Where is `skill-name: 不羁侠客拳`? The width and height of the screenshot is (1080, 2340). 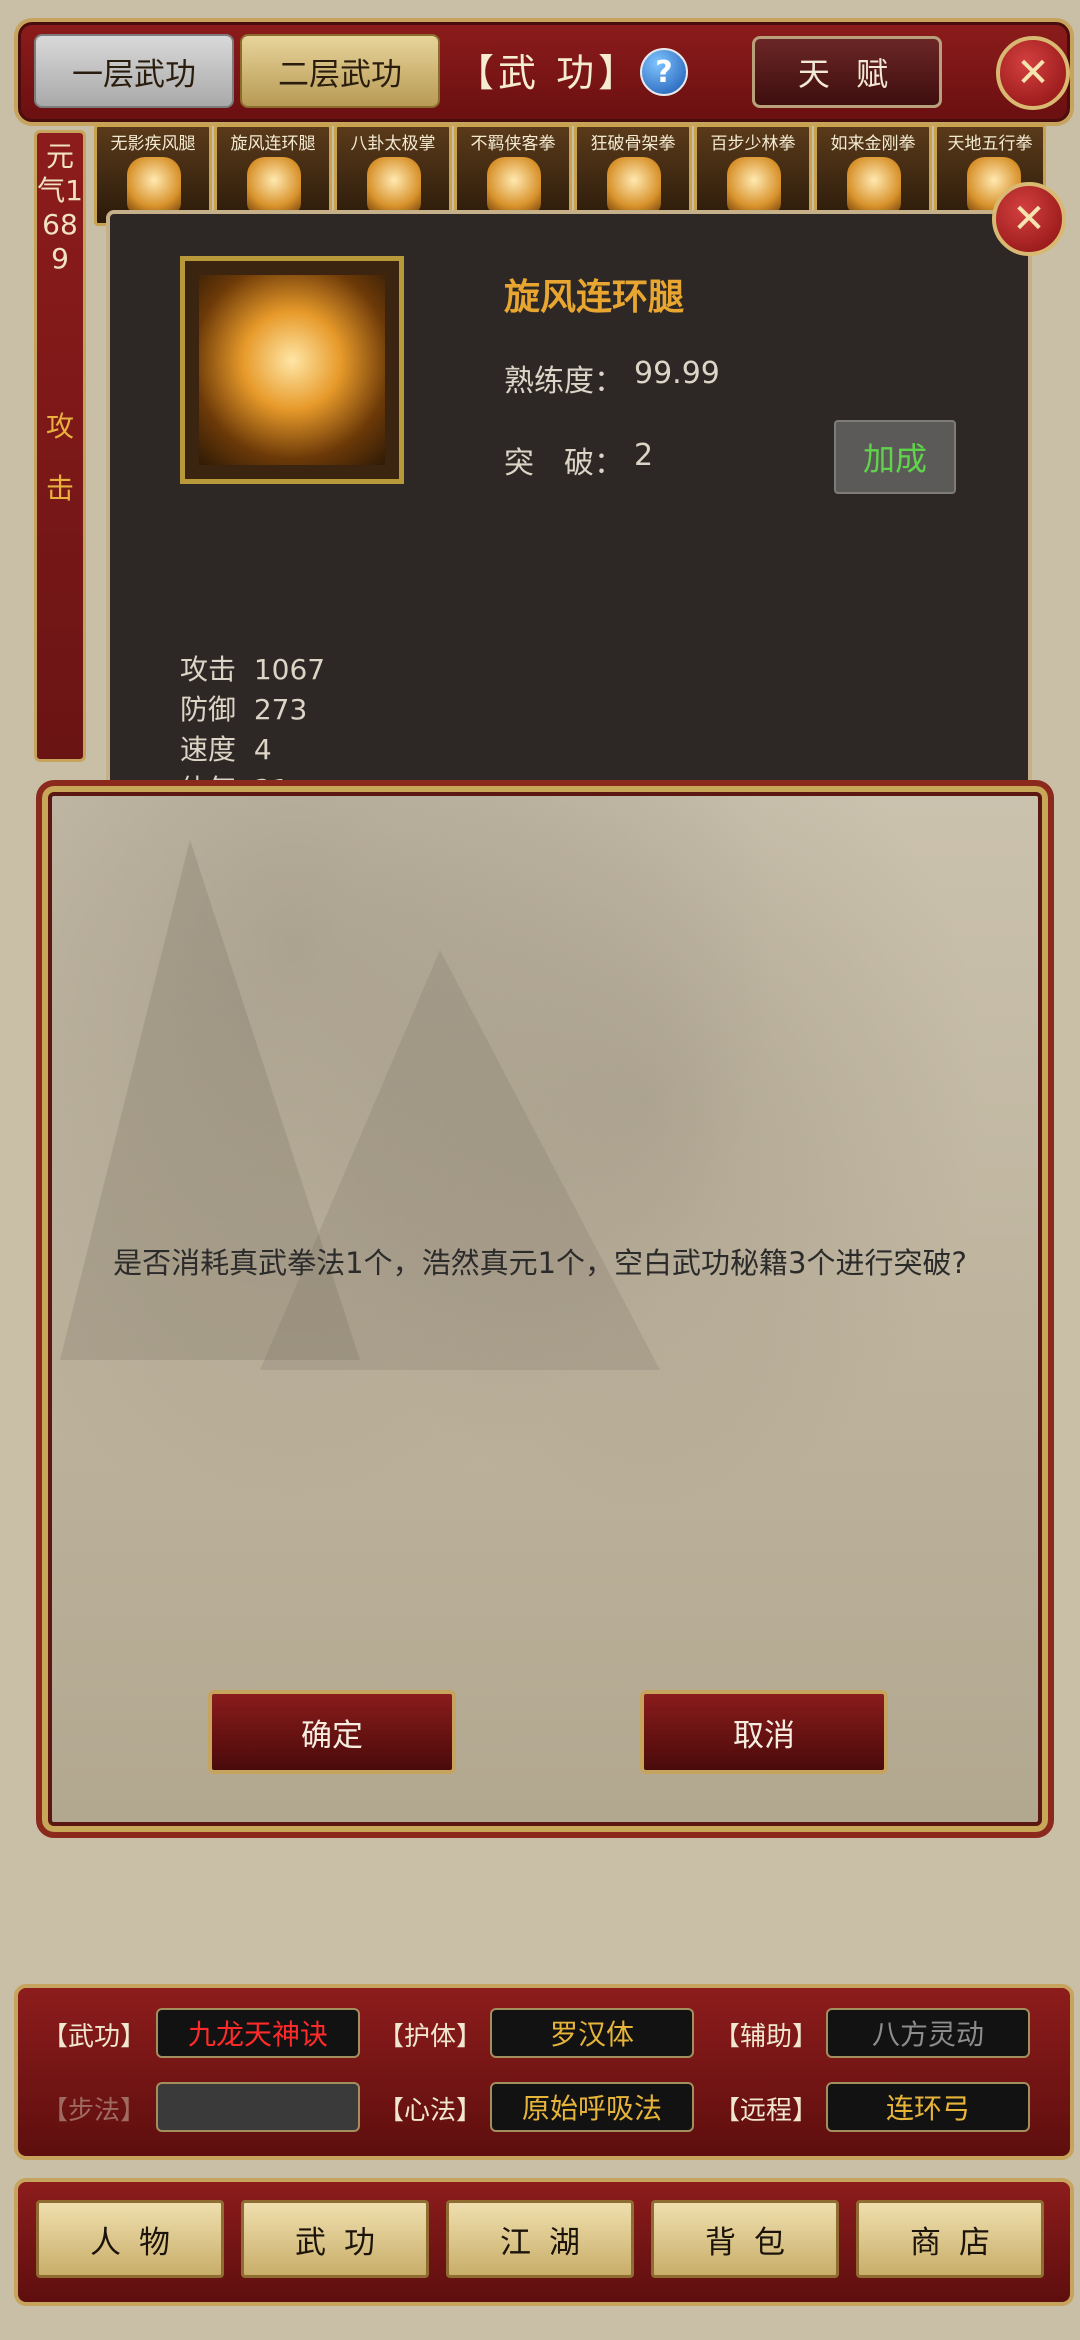
skill-name: 不羁侠客拳 is located at coordinates (513, 144).